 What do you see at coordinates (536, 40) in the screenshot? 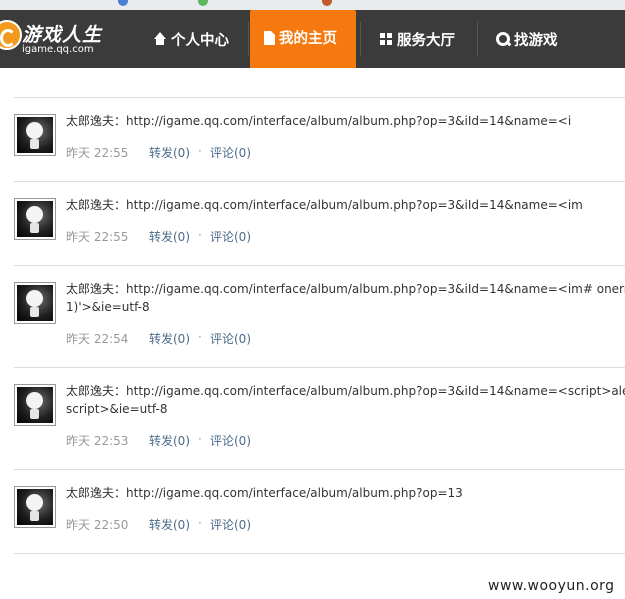
I see `nav-label: 找游戏` at bounding box center [536, 40].